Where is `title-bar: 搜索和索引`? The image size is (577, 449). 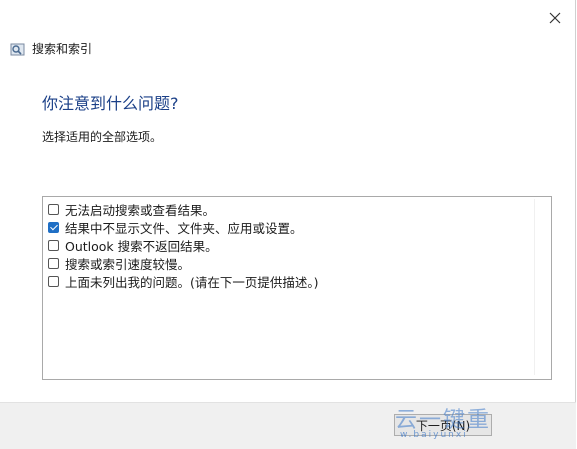
title-bar: 搜索和索引 is located at coordinates (51, 48).